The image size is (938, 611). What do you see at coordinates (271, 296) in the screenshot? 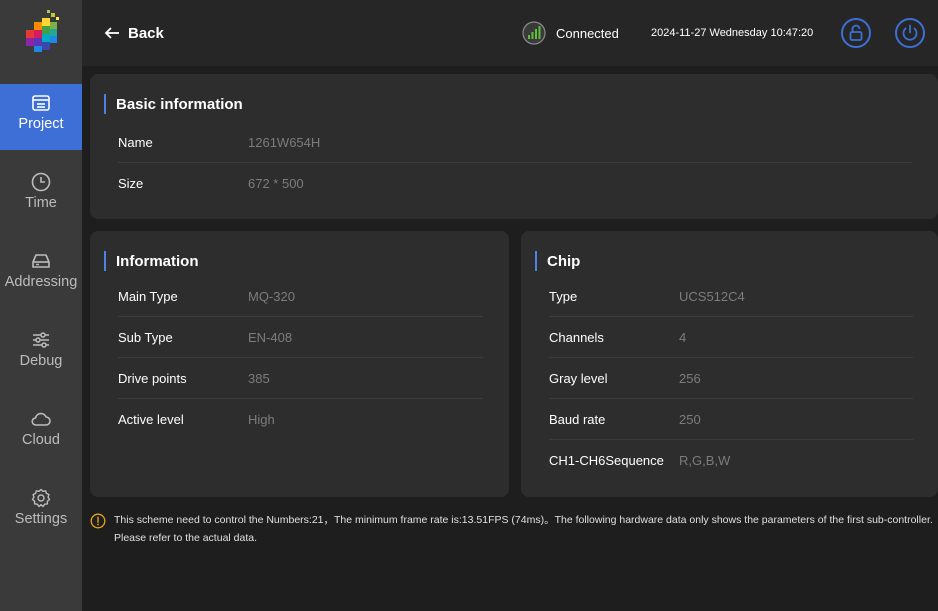
I see `row-value: MQ-320` at bounding box center [271, 296].